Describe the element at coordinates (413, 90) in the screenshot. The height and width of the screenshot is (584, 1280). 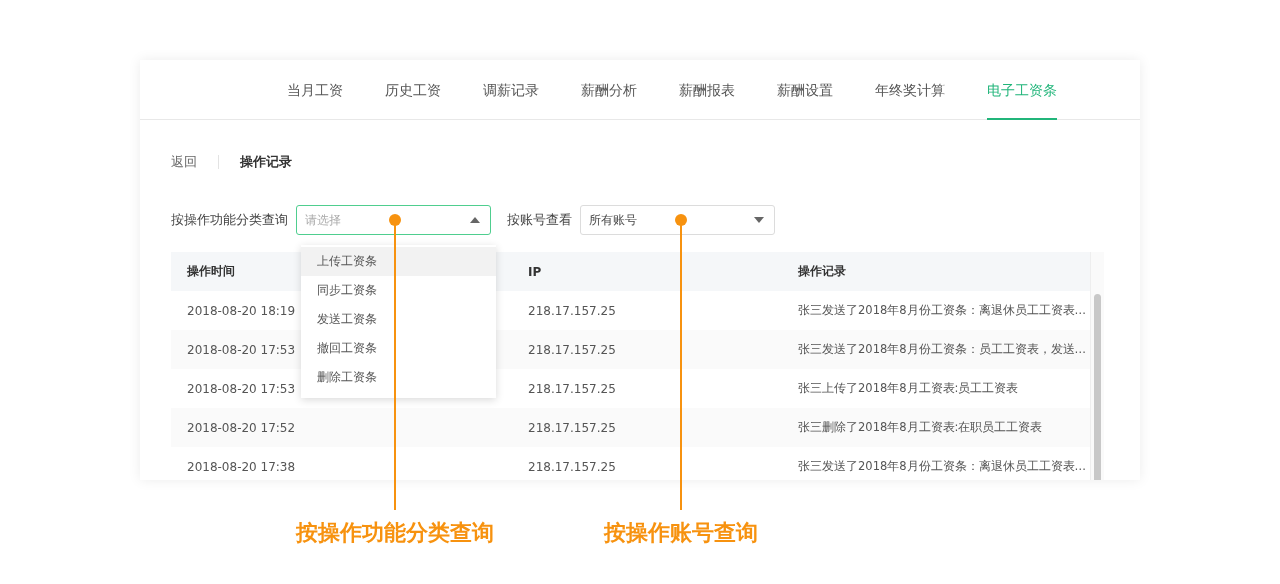
I see `tab: 历史工资` at that location.